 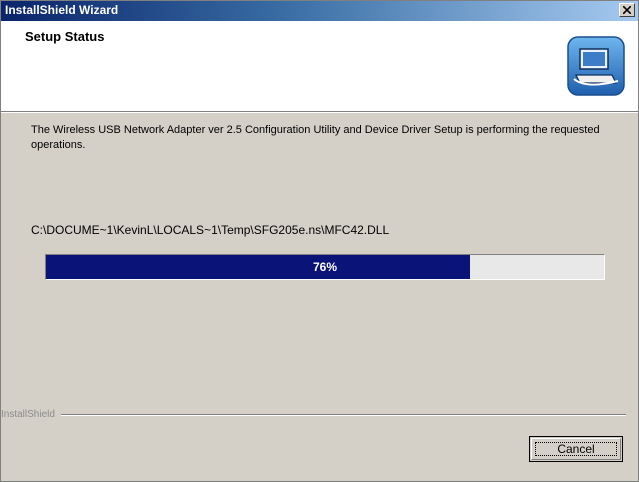 I want to click on page-title: Setup Status, so click(x=65, y=36).